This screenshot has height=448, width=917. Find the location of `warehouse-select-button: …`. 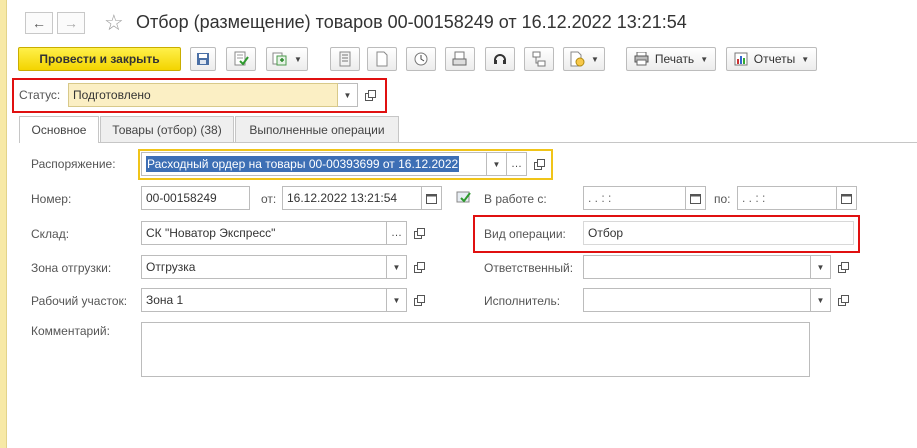

warehouse-select-button: … is located at coordinates (397, 233).